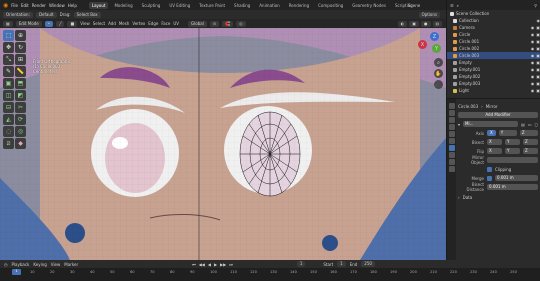  Describe the element at coordinates (72, 5) in the screenshot. I see `menu-help: Help` at that location.